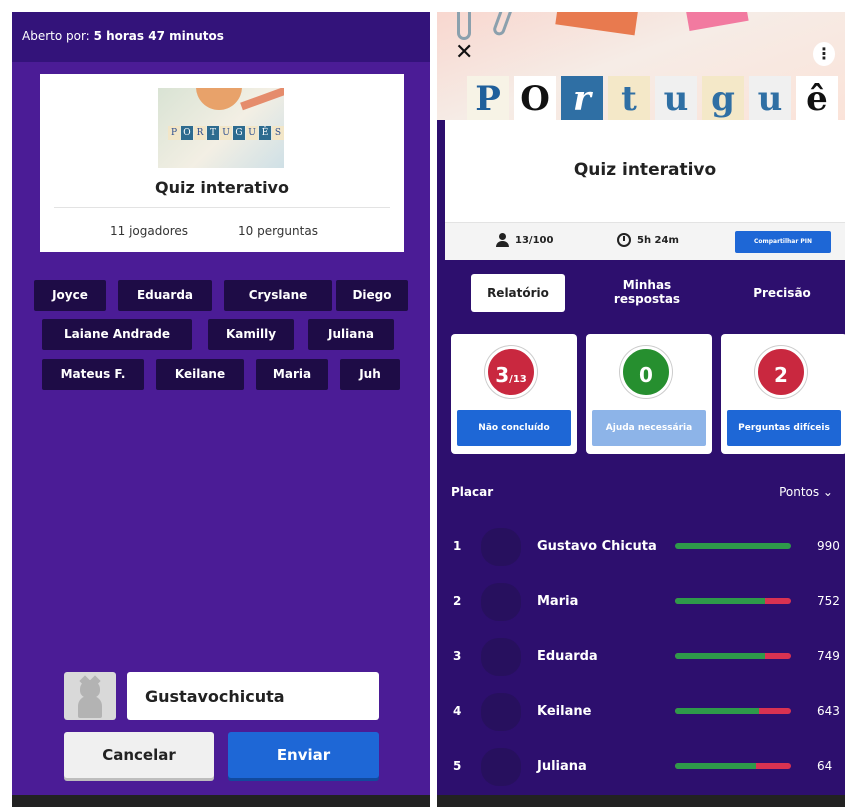  Describe the element at coordinates (139, 755) in the screenshot. I see `cancel-button: Cancelar` at that location.